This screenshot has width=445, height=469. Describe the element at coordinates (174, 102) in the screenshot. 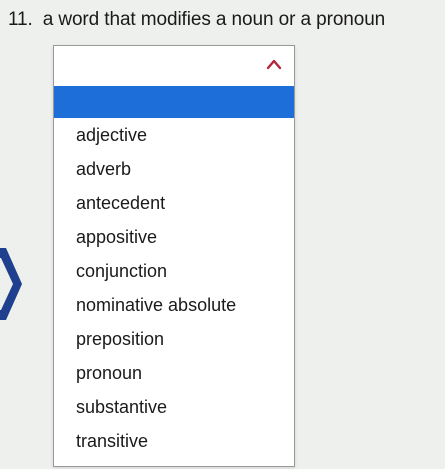

I see `dropdown-highlighted-option` at that location.